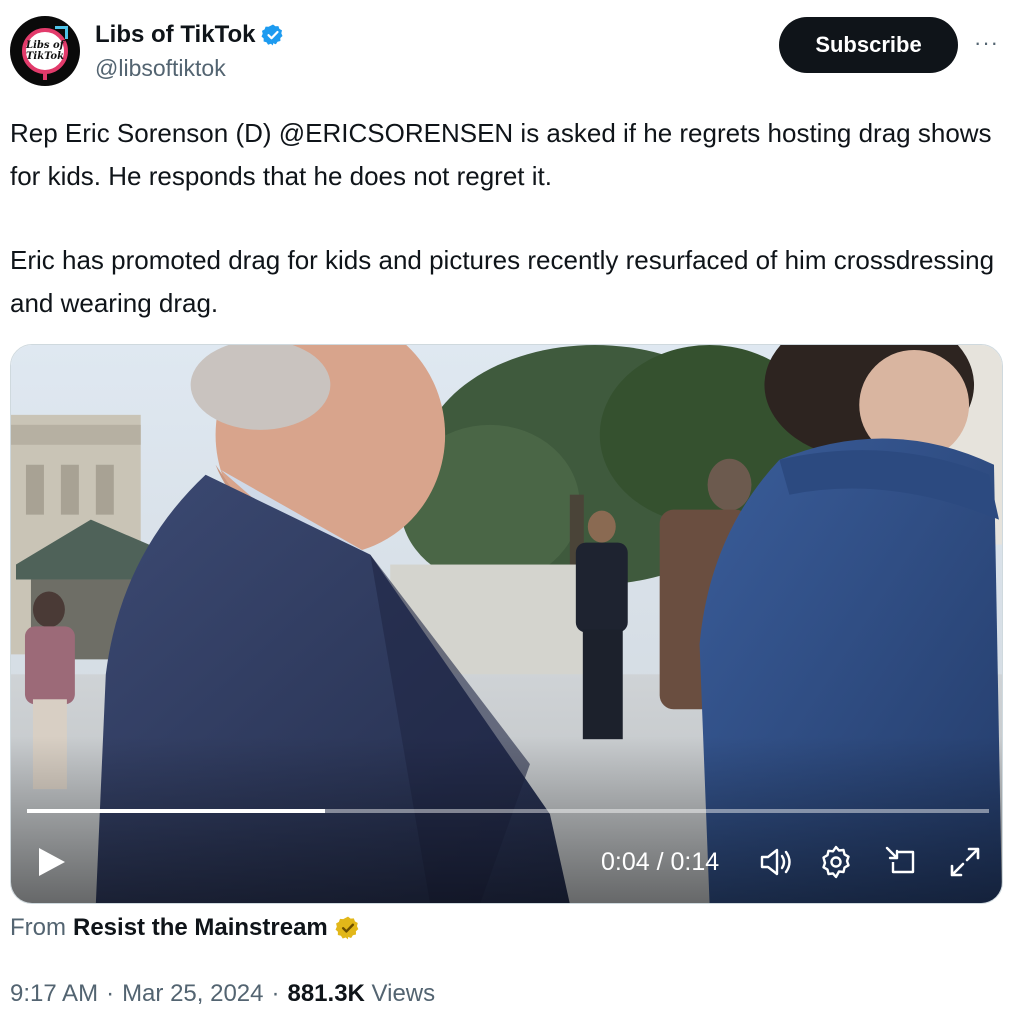 Image resolution: width=1015 pixels, height=1024 pixels. Describe the element at coordinates (868, 45) in the screenshot. I see `subscribe-button: Subscribe` at that location.